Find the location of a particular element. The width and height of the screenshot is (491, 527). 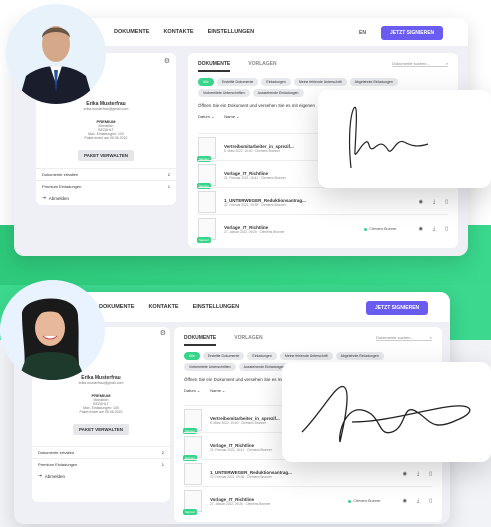

row-label: Premium Einladungen is located at coordinates (58, 464).